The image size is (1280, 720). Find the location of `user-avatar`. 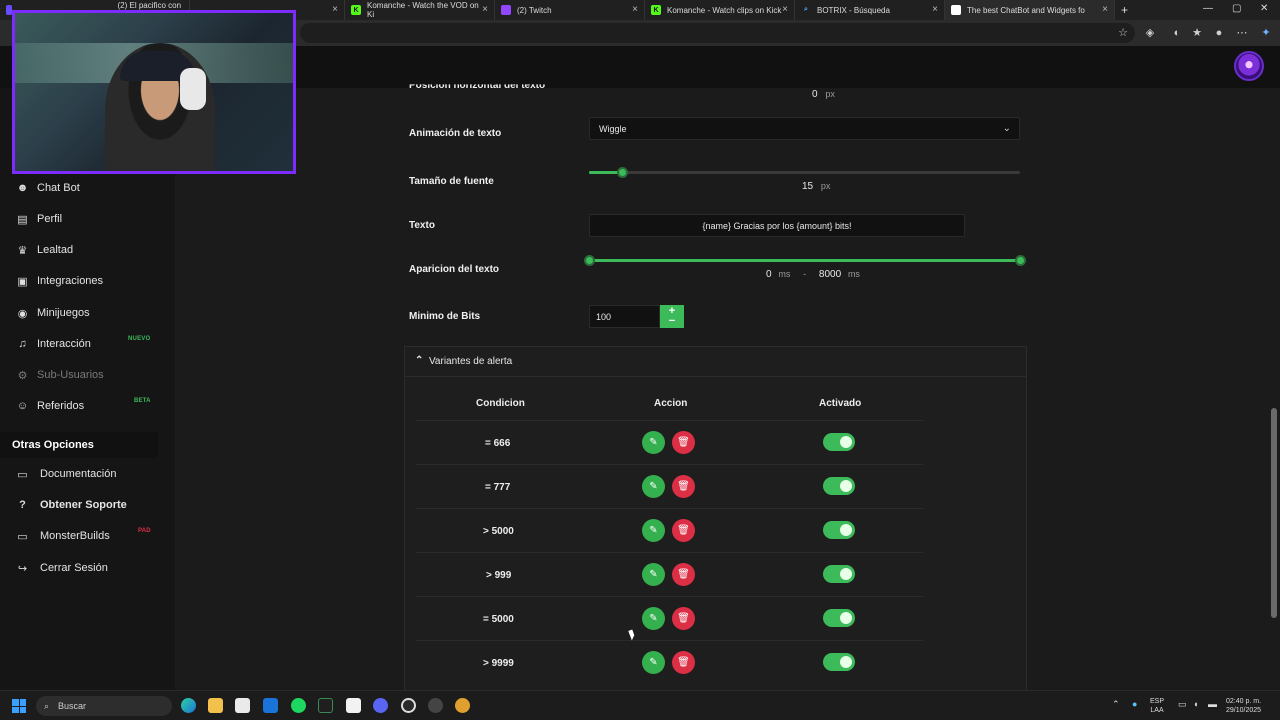

user-avatar is located at coordinates (1249, 66).